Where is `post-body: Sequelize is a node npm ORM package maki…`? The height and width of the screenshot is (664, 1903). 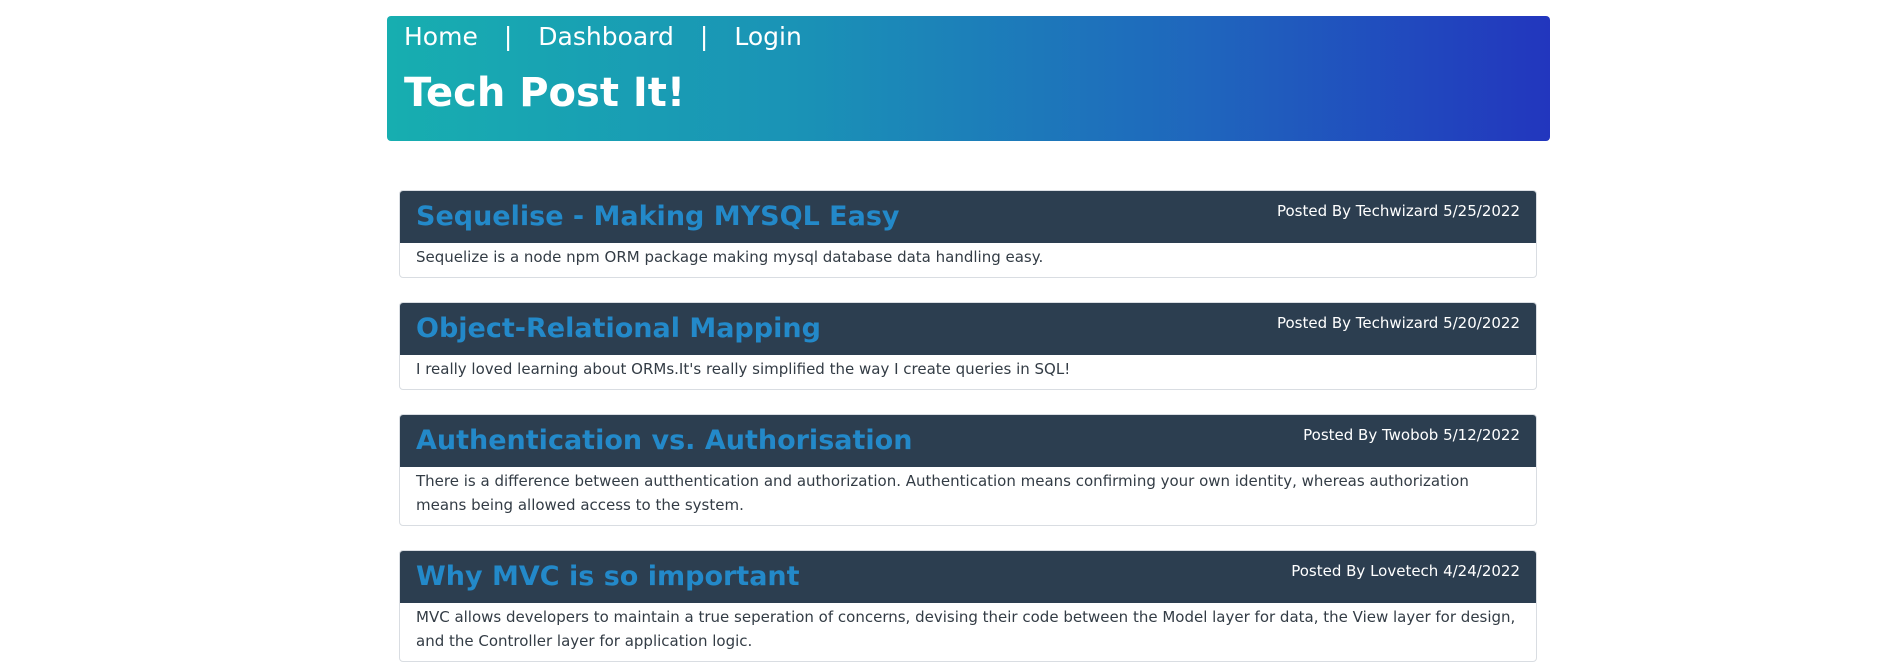 post-body: Sequelize is a node npm ORM package maki… is located at coordinates (730, 257).